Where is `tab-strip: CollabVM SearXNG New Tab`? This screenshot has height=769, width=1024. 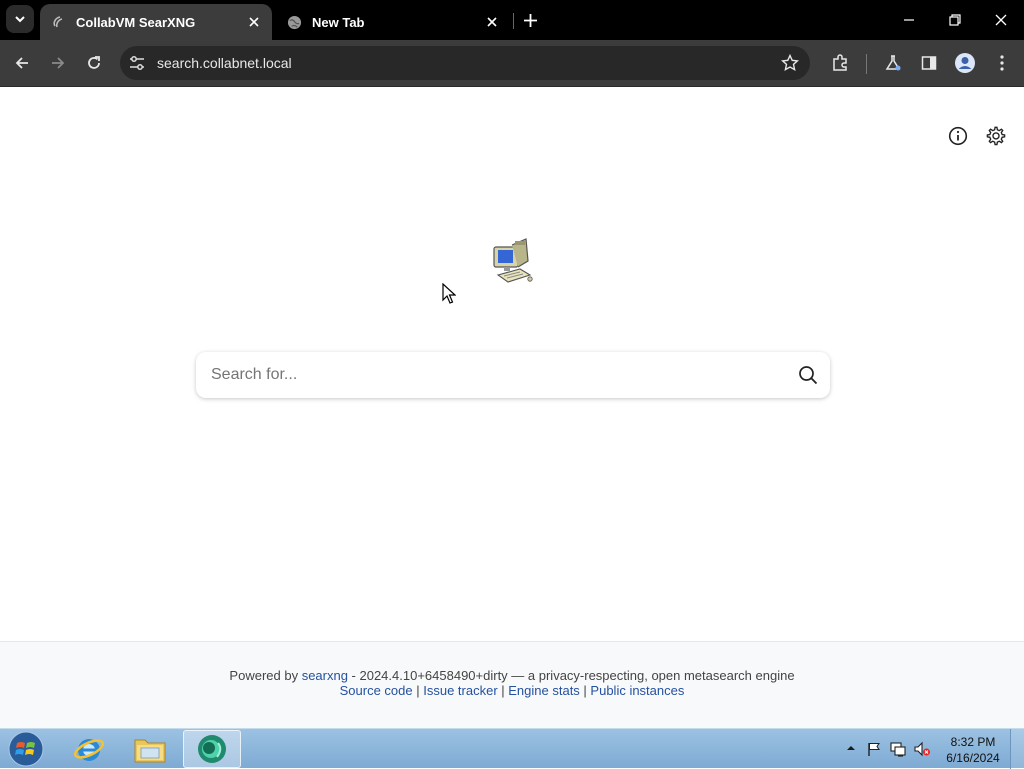
tab-strip: CollabVM SearXNG New Tab is located at coordinates (512, 20).